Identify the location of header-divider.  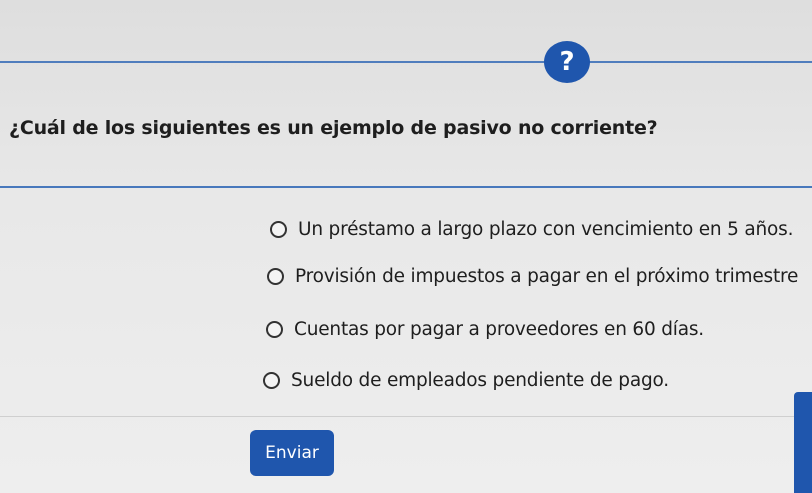
(406, 62).